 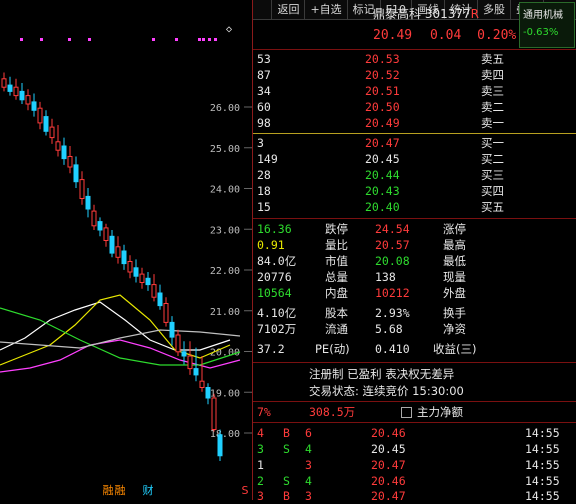 I want to click on stats-row: 10564 内盘 10212 外盘, so click(x=361, y=293).